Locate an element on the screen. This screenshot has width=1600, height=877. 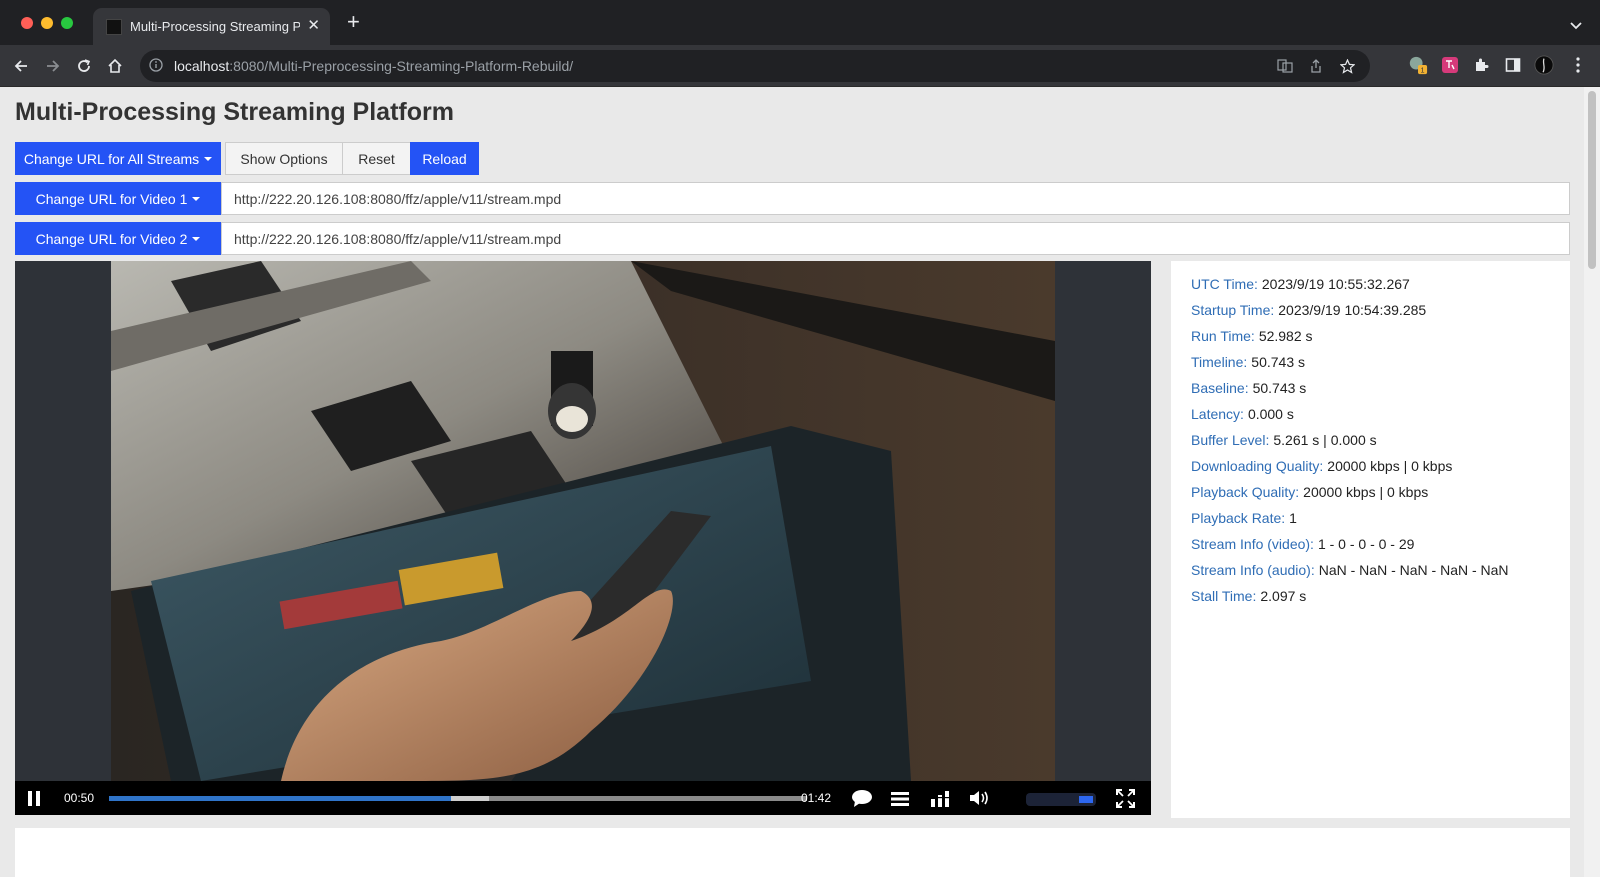
maximize-window-button is located at coordinates (67, 23).